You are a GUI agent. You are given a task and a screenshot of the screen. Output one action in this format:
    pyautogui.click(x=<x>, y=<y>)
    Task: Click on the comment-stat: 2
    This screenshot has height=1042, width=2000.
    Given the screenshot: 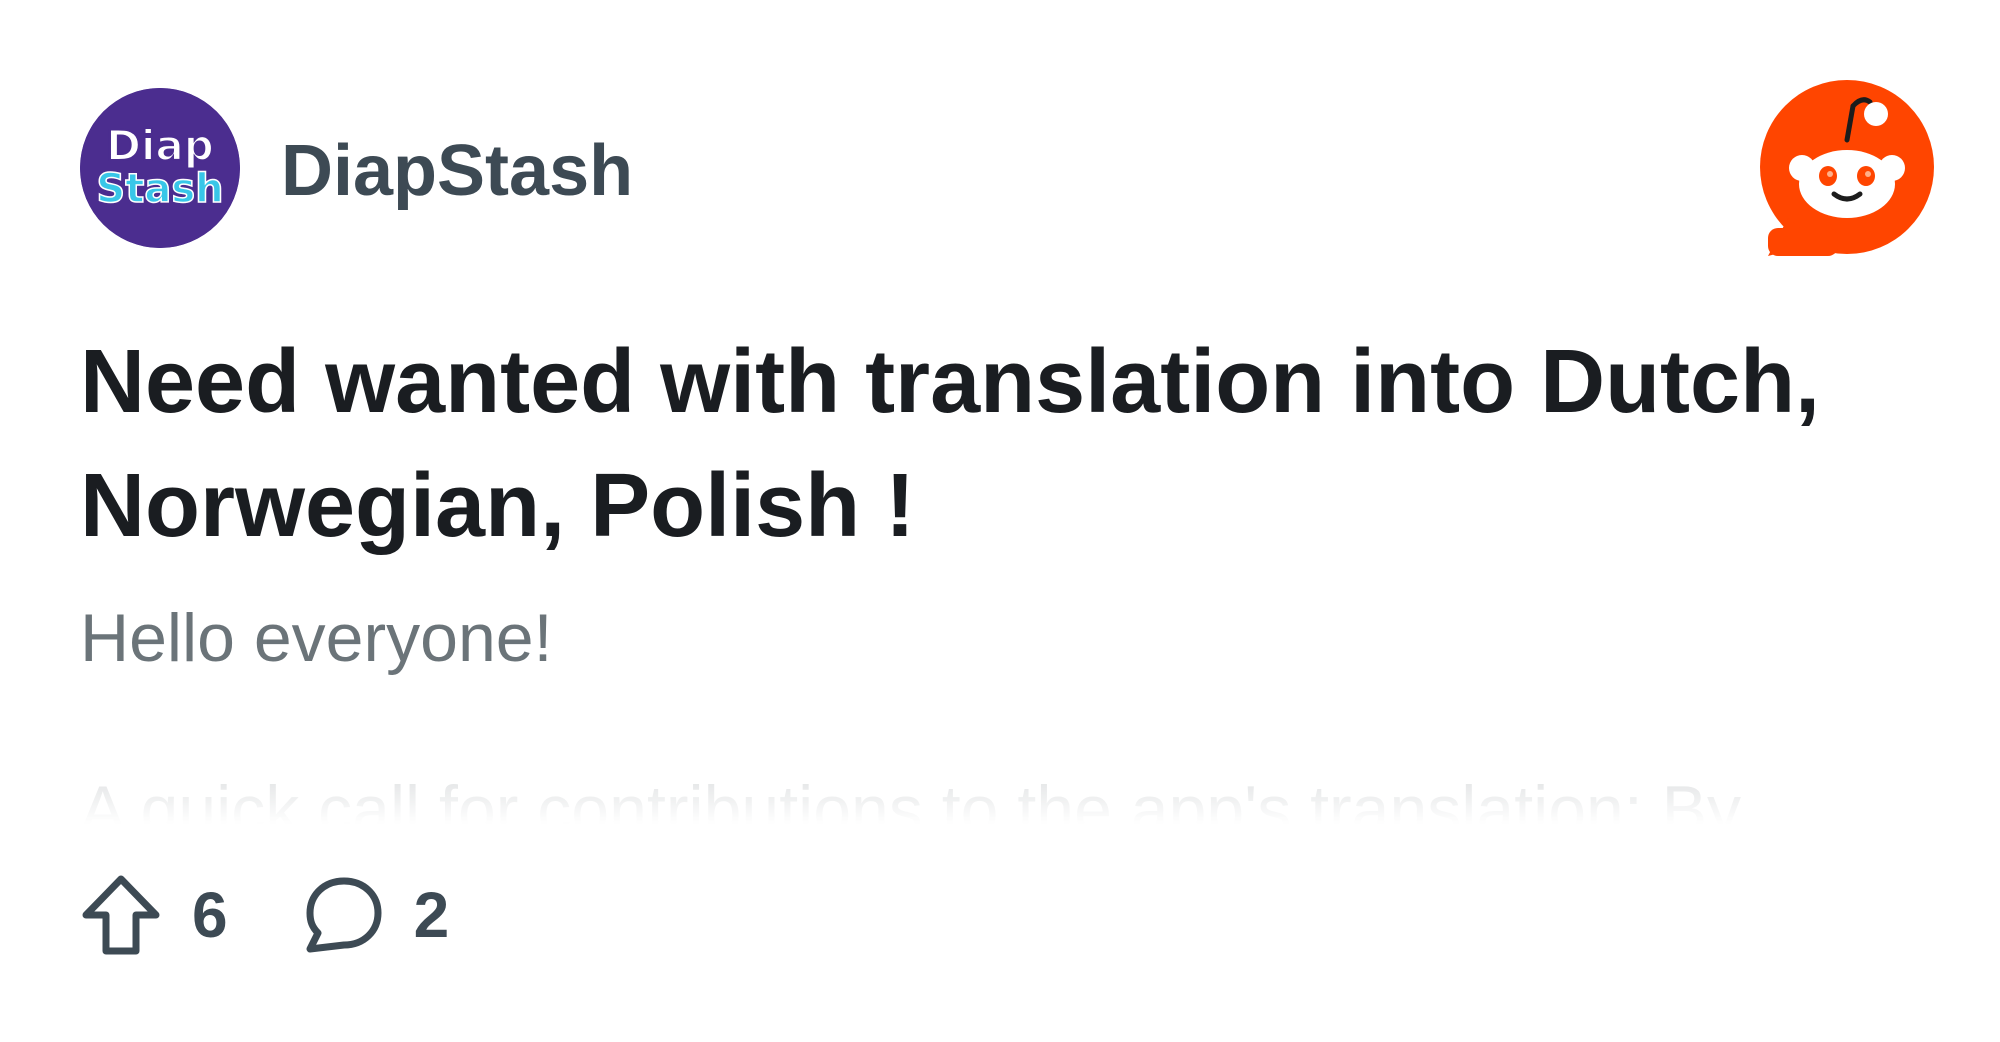 What is the action you would take?
    pyautogui.click(x=375, y=915)
    